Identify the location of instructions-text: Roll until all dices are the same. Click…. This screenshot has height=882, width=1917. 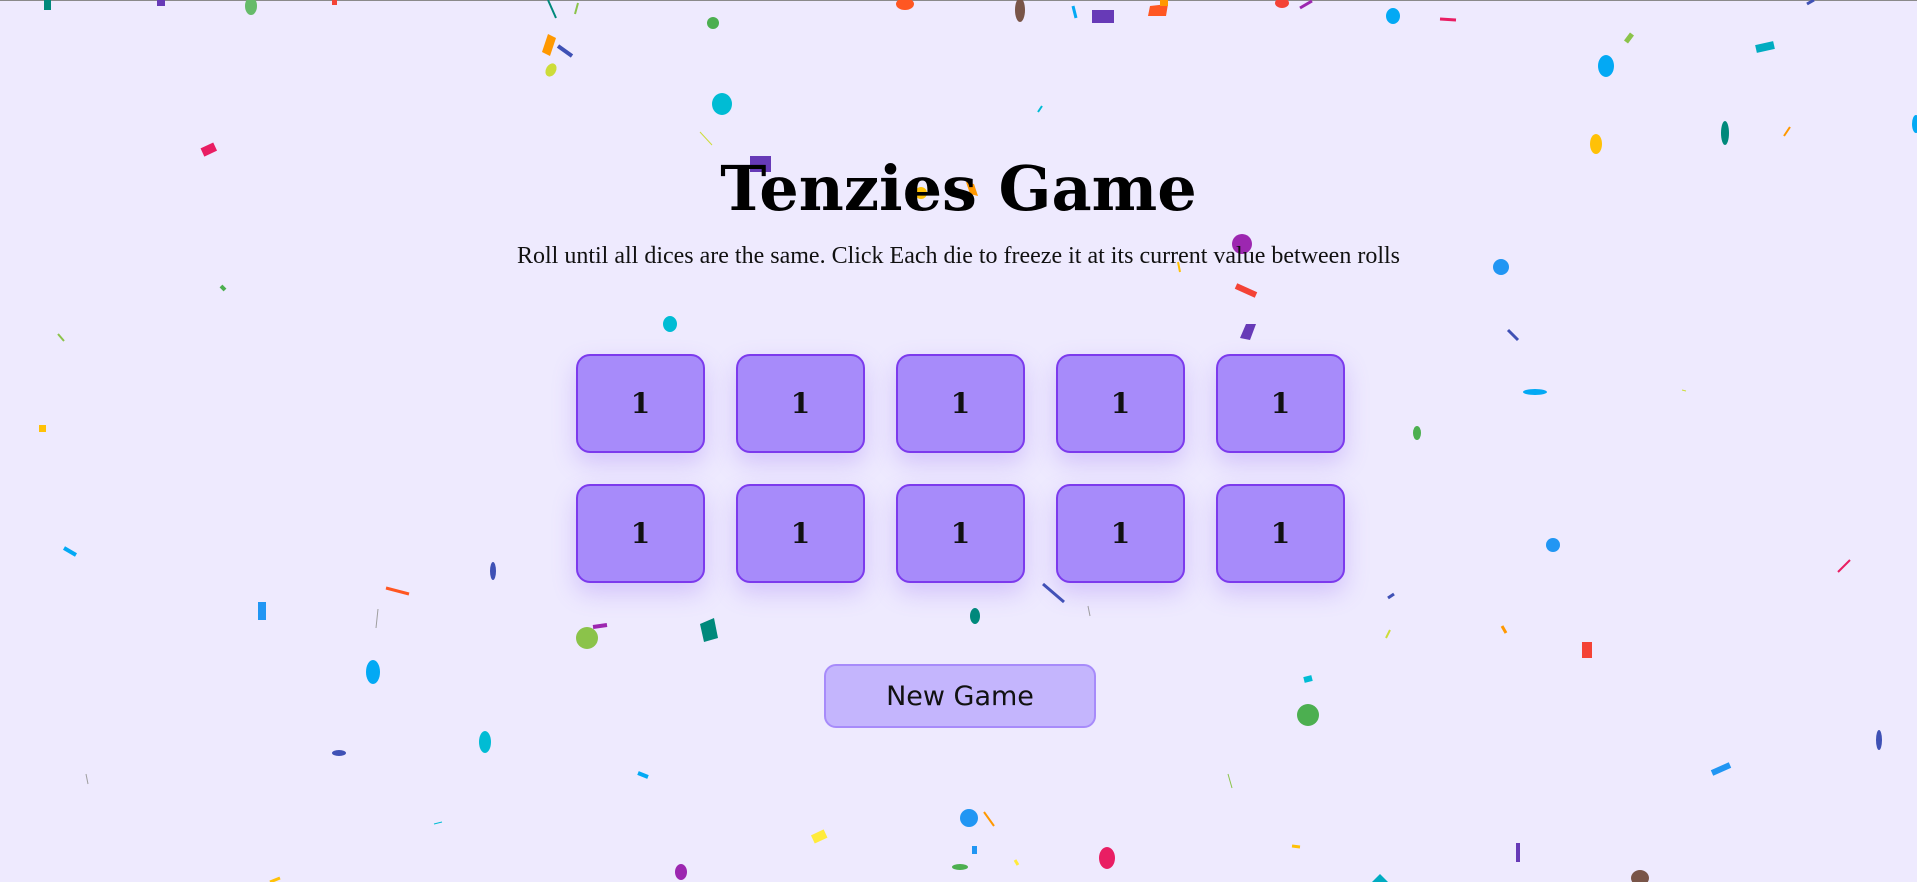
(958, 256).